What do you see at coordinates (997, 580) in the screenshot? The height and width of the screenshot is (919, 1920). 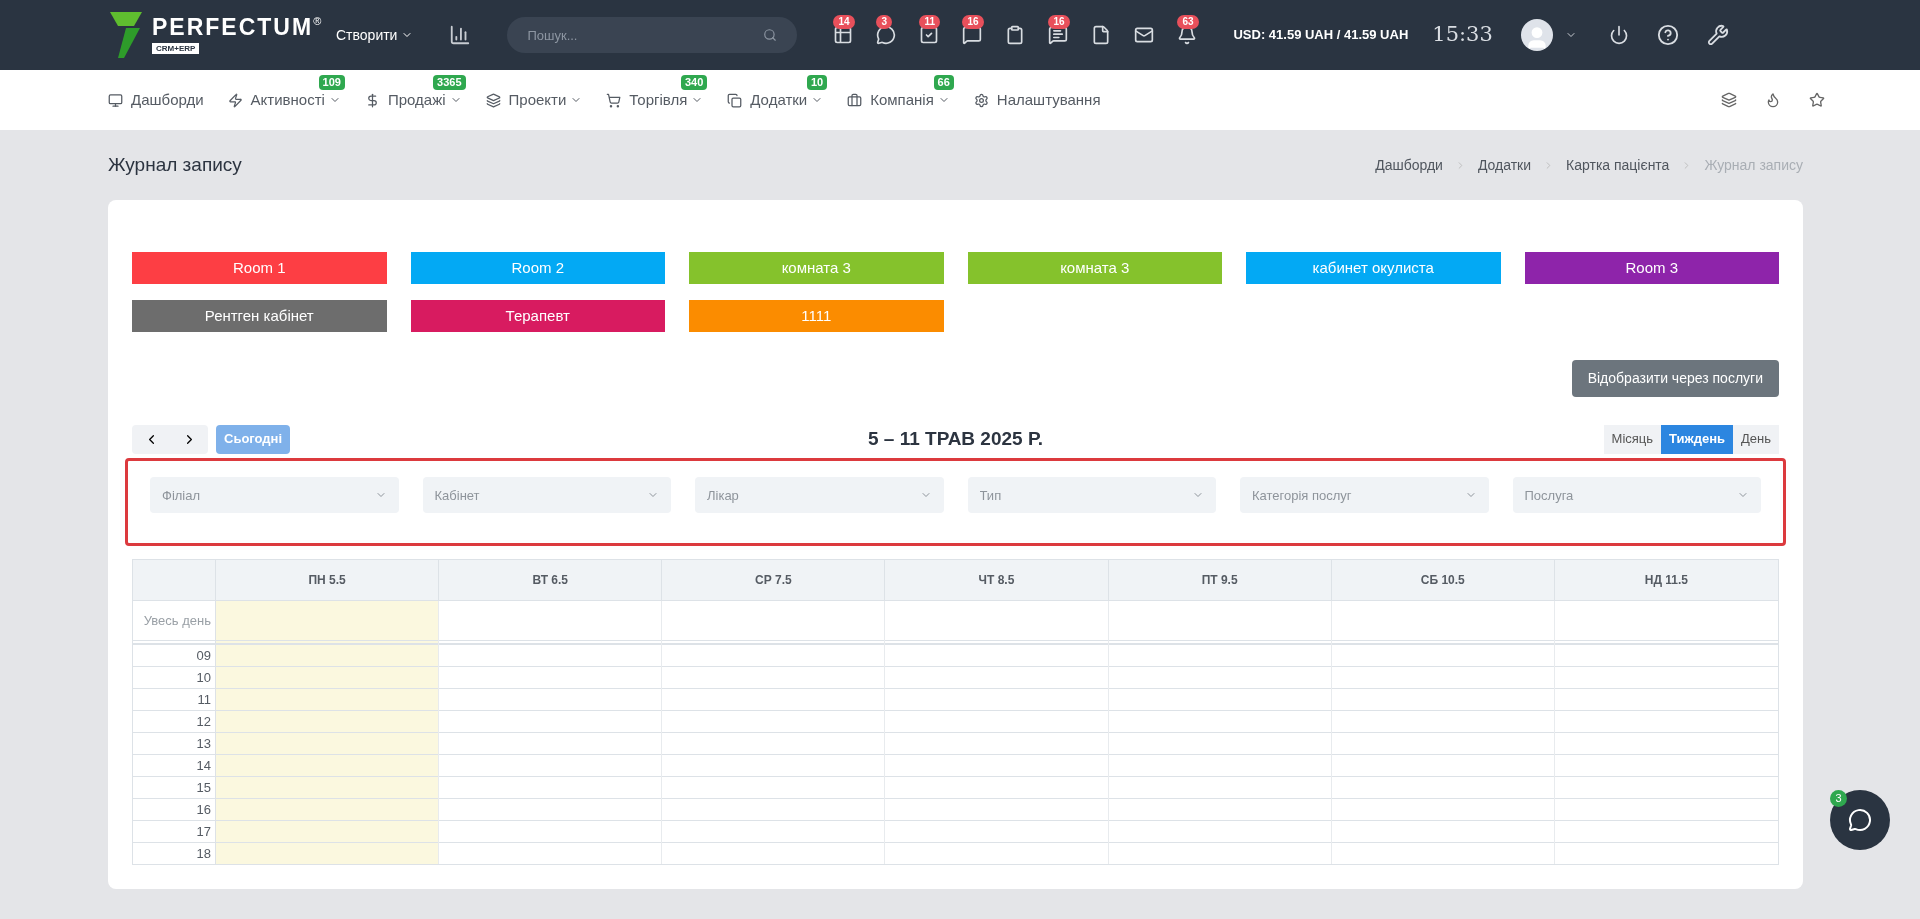 I see `day-header: ЧТ 8.5` at bounding box center [997, 580].